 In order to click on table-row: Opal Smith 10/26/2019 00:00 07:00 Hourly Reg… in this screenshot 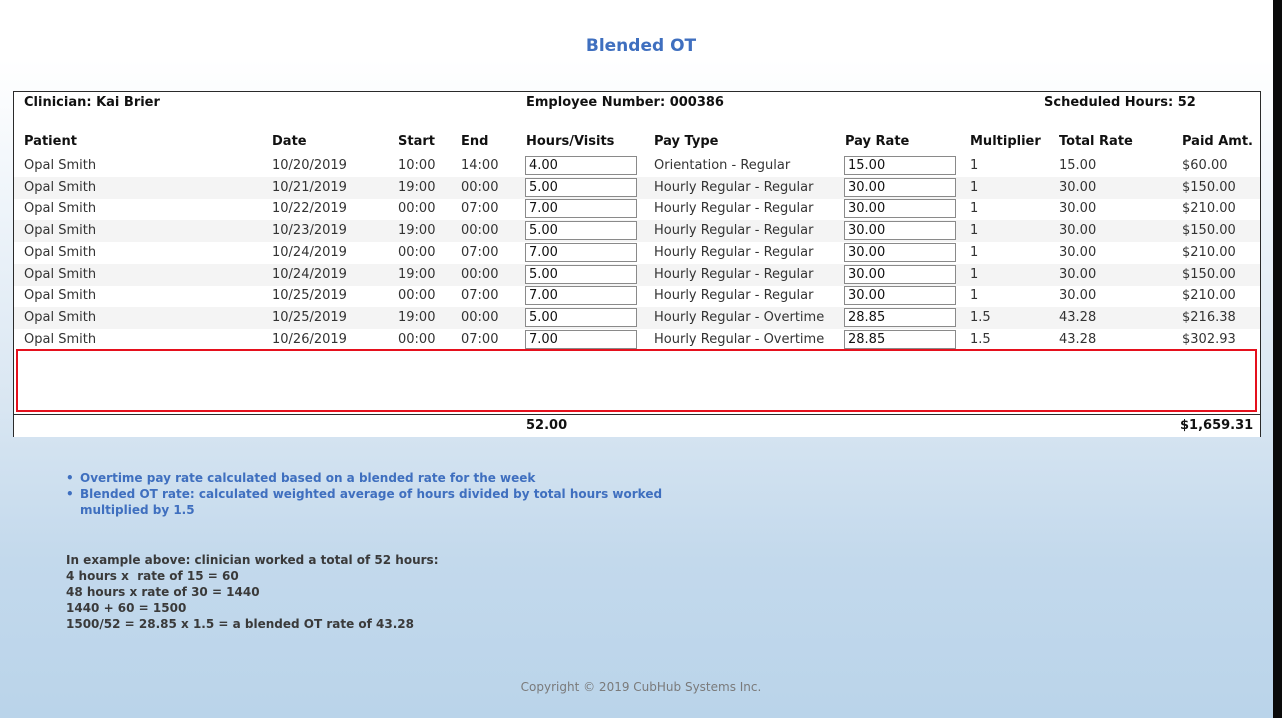, I will do `click(637, 340)`.